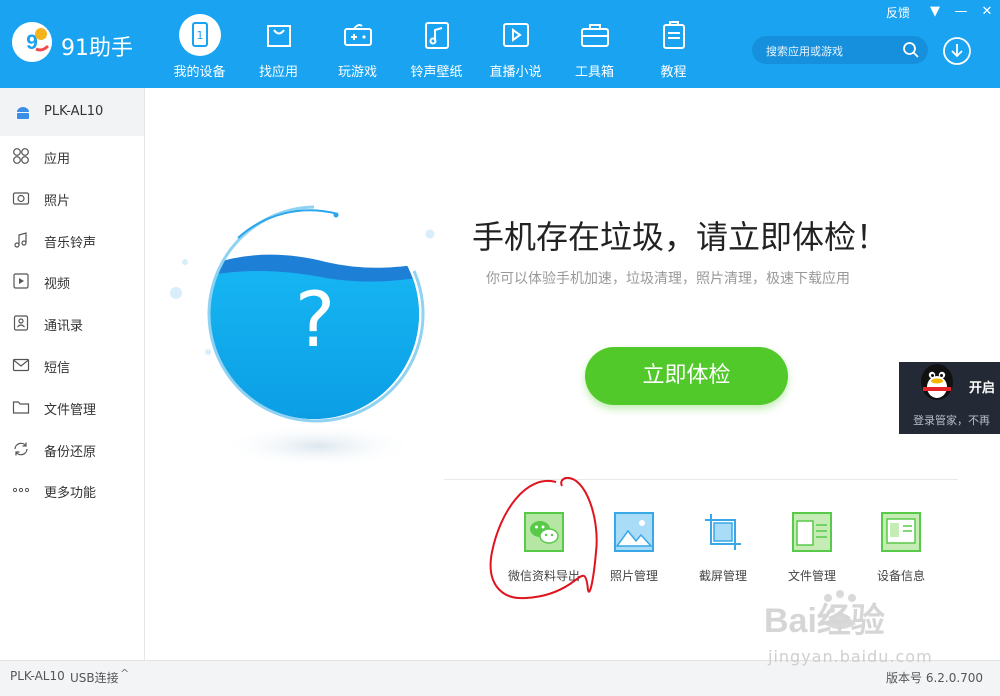 This screenshot has height=696, width=1000. What do you see at coordinates (634, 532) in the screenshot?
I see `photo-icon` at bounding box center [634, 532].